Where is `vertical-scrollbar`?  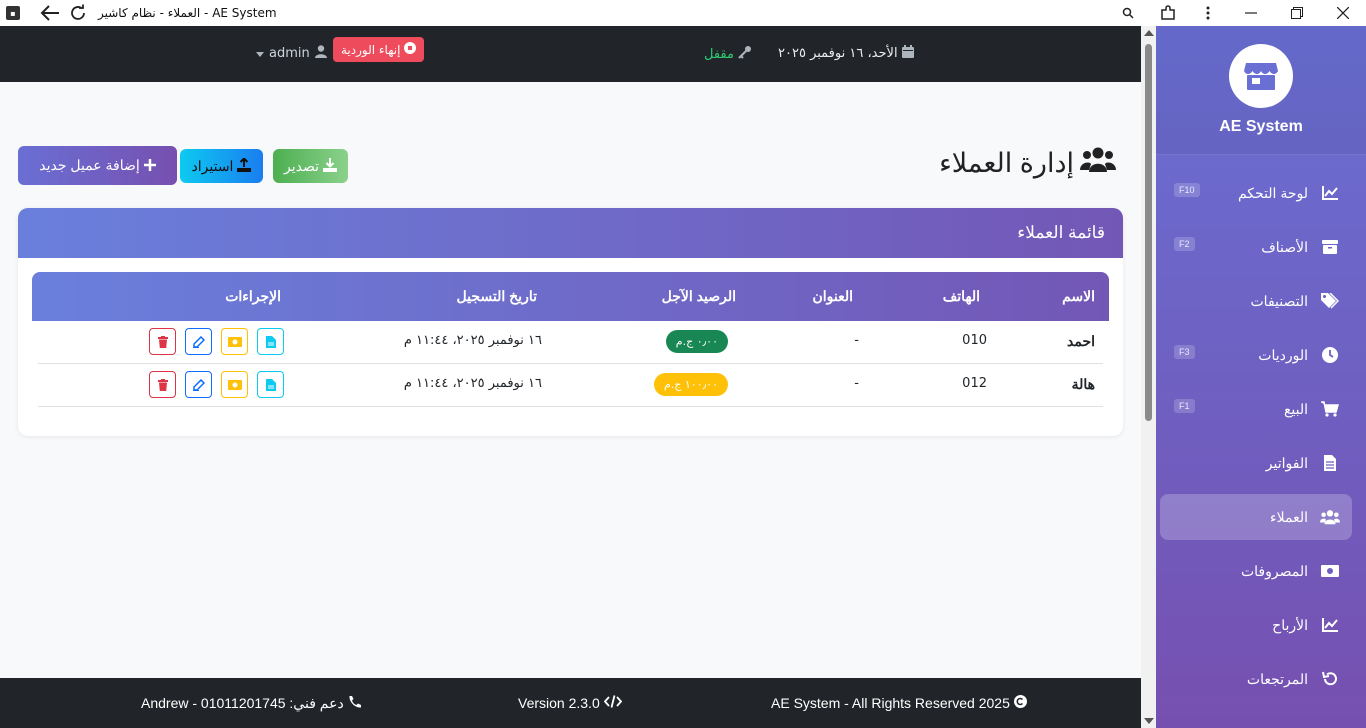 vertical-scrollbar is located at coordinates (1148, 377).